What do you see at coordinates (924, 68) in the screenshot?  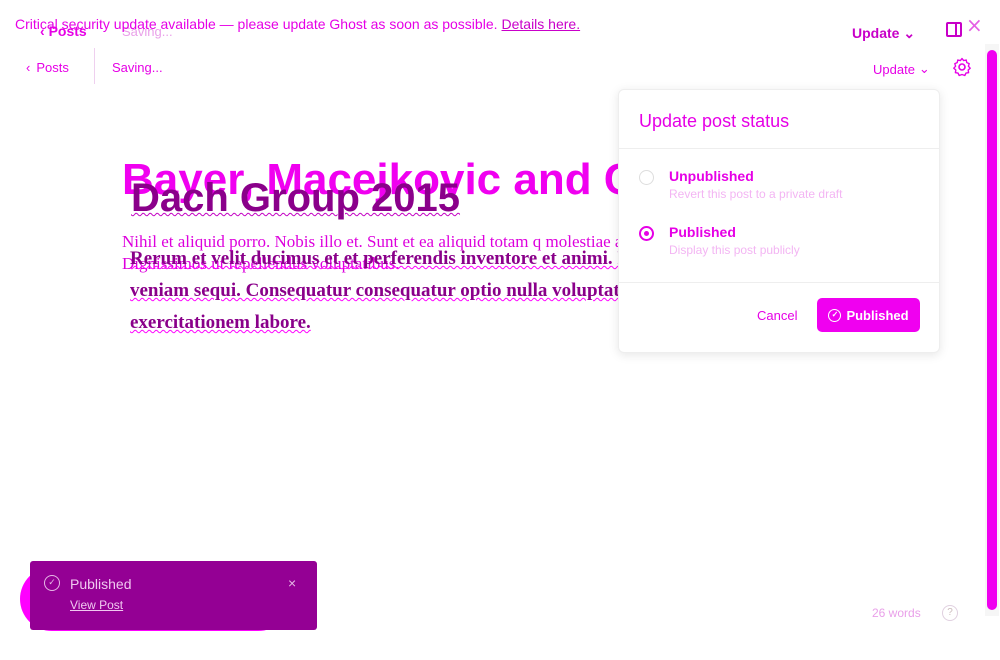 I see `chevron-down-icon: ⌄` at bounding box center [924, 68].